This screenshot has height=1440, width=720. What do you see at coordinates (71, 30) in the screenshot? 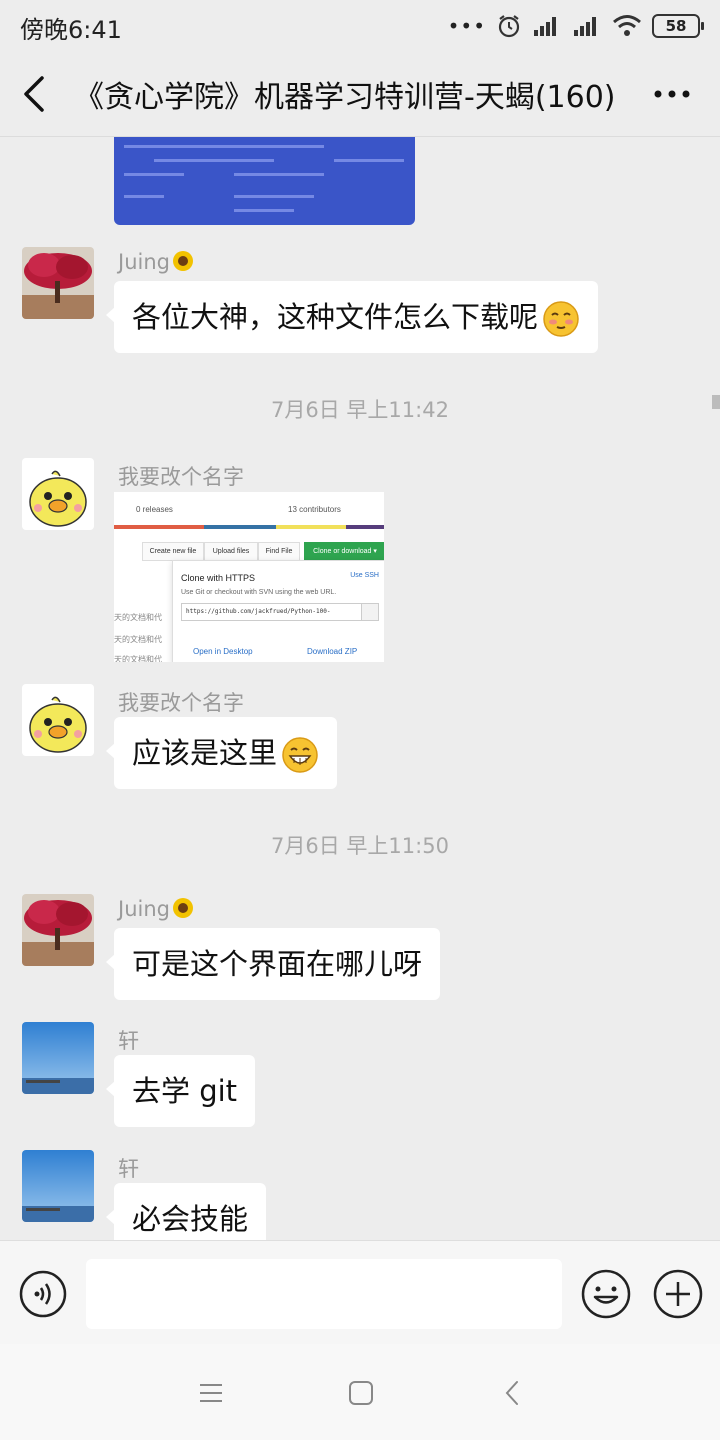
I see `status-time: 傍晚6:41` at bounding box center [71, 30].